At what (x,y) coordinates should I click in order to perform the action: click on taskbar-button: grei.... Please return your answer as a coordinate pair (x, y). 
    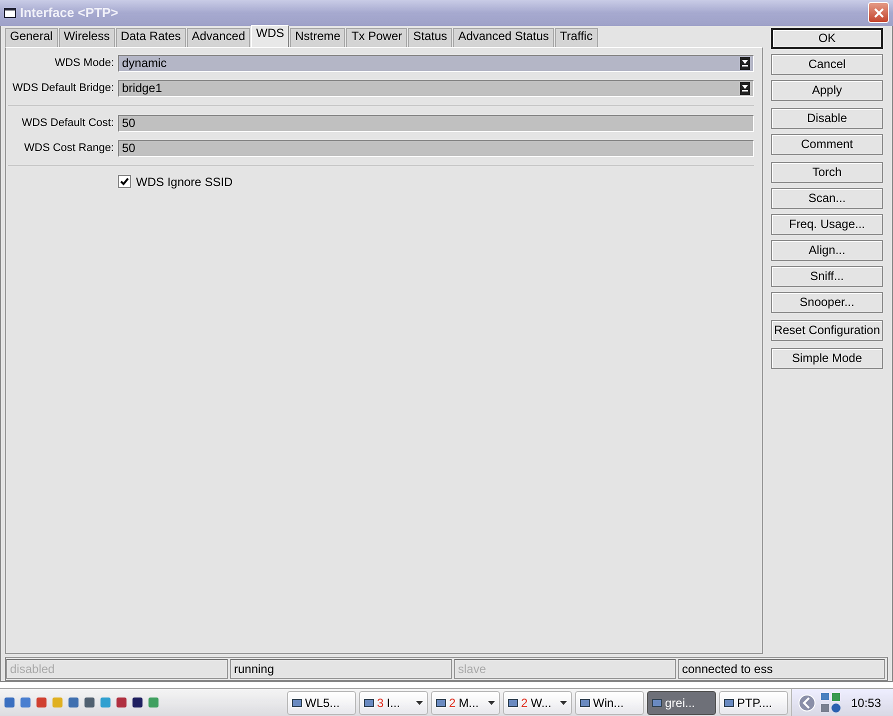
    Looking at the image, I should click on (681, 702).